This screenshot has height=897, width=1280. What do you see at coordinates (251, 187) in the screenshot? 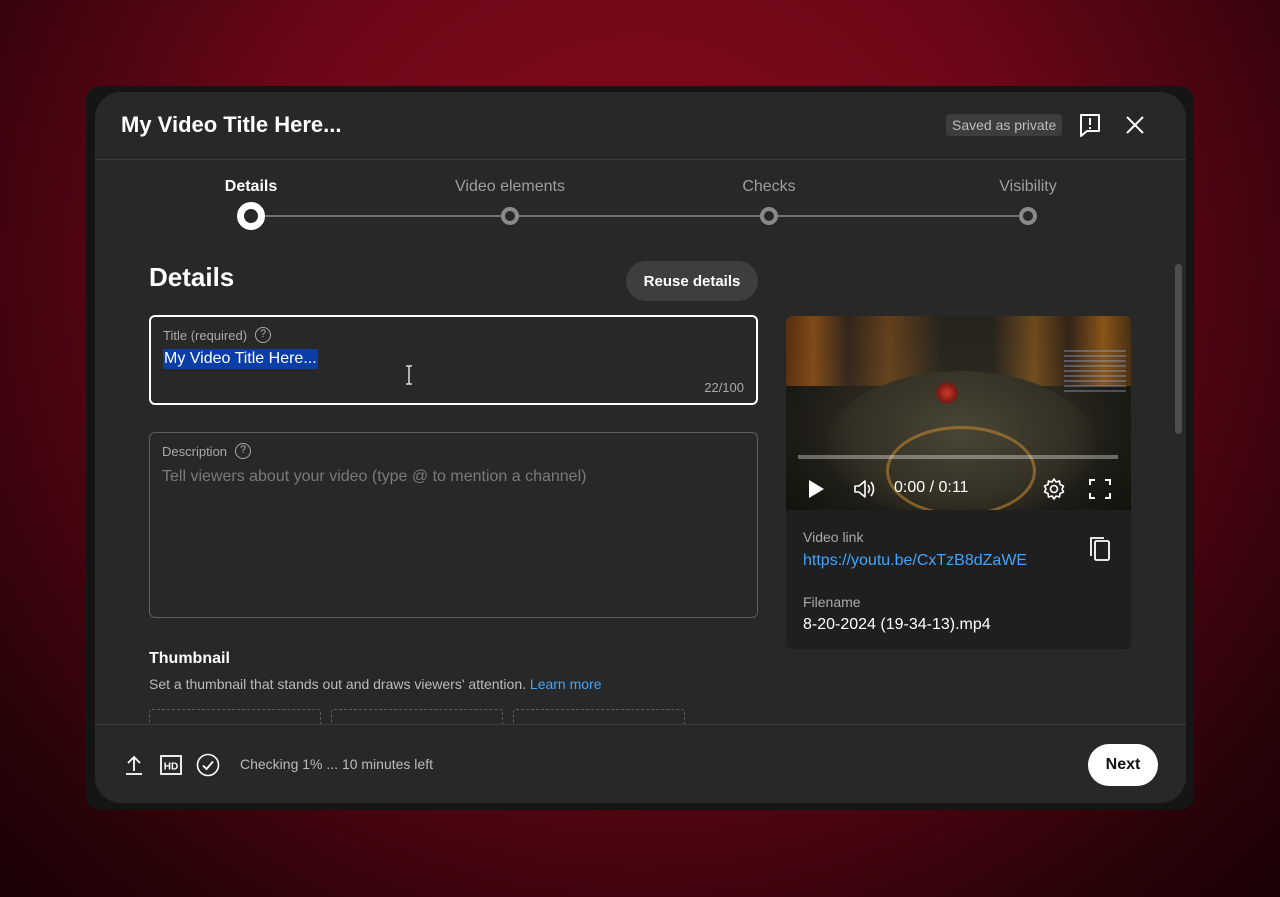
I see `step-details: Details` at bounding box center [251, 187].